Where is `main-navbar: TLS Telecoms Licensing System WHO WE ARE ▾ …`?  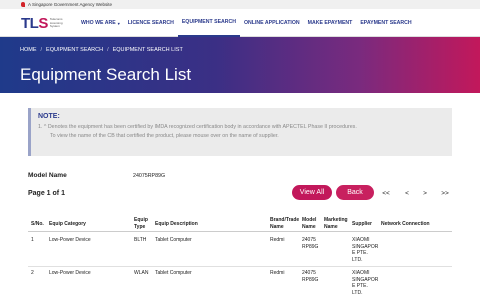
main-navbar: TLS Telecoms Licensing System WHO WE ARE ▾ … is located at coordinates (240, 23).